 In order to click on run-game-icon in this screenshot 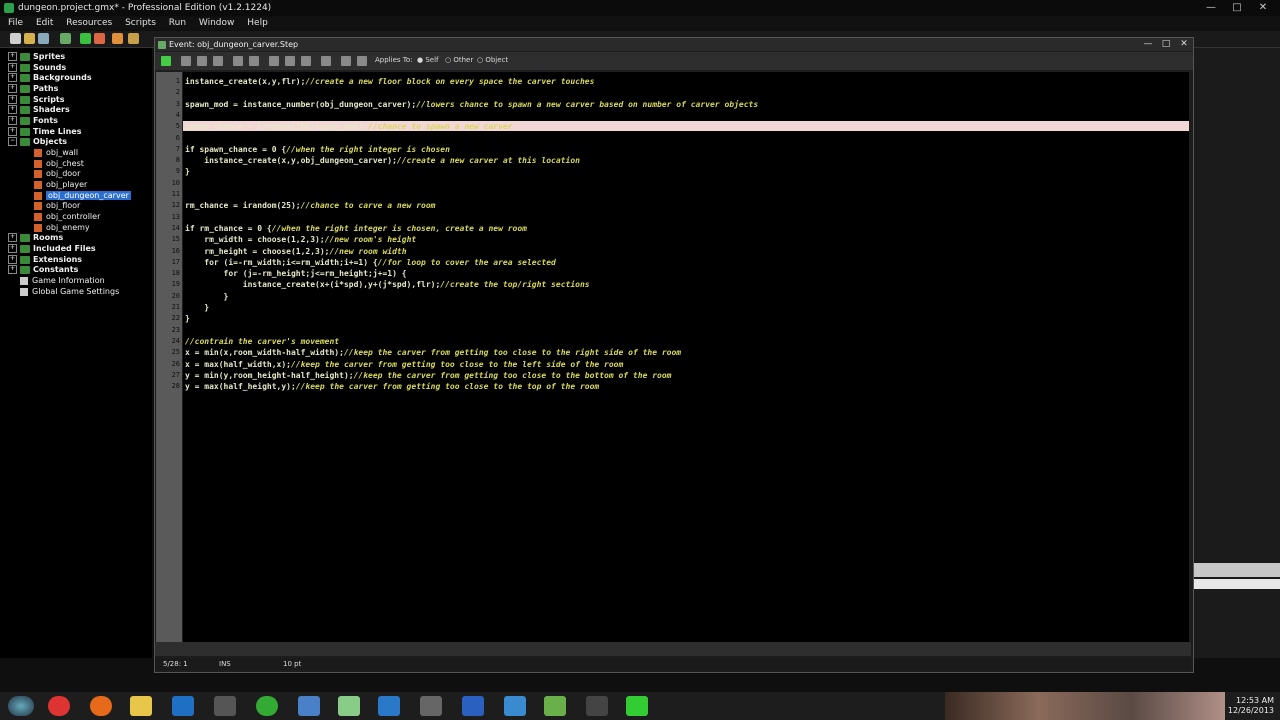, I will do `click(85, 38)`.